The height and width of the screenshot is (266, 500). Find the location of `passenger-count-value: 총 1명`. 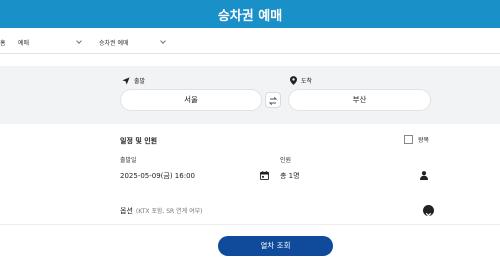

passenger-count-value: 총 1명 is located at coordinates (290, 176).